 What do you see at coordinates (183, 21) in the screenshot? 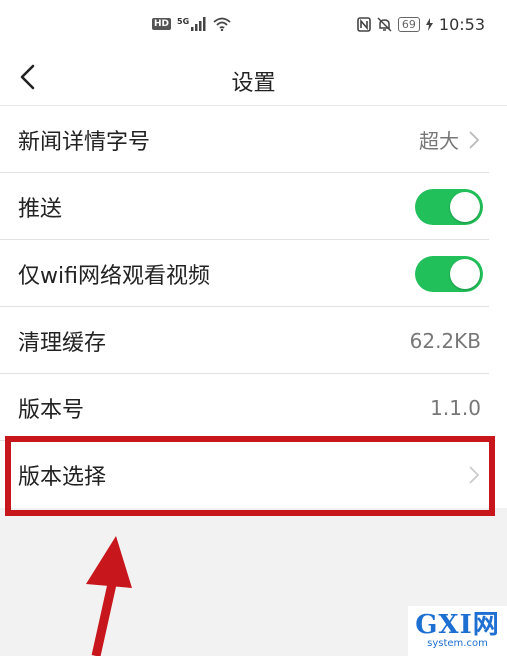
I see `network-type: 5G` at bounding box center [183, 21].